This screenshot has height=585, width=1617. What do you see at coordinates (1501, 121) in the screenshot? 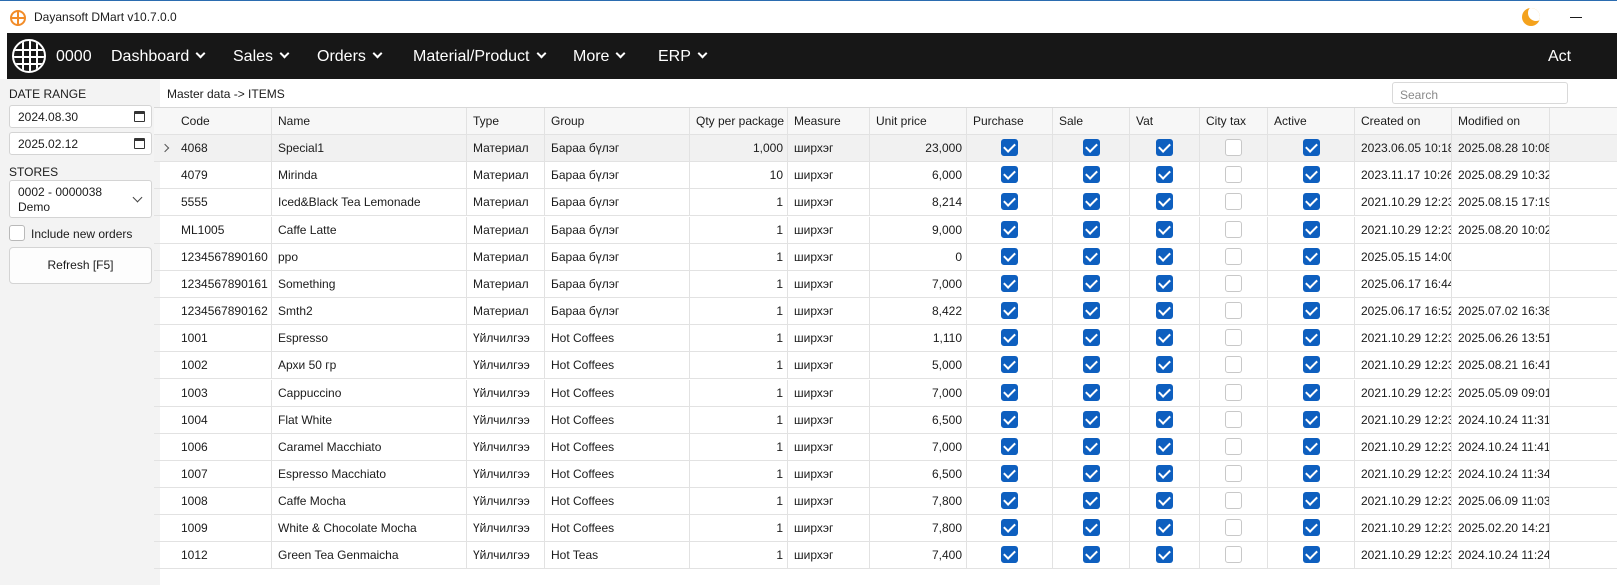
I see `column-header-modified: Modified on` at bounding box center [1501, 121].